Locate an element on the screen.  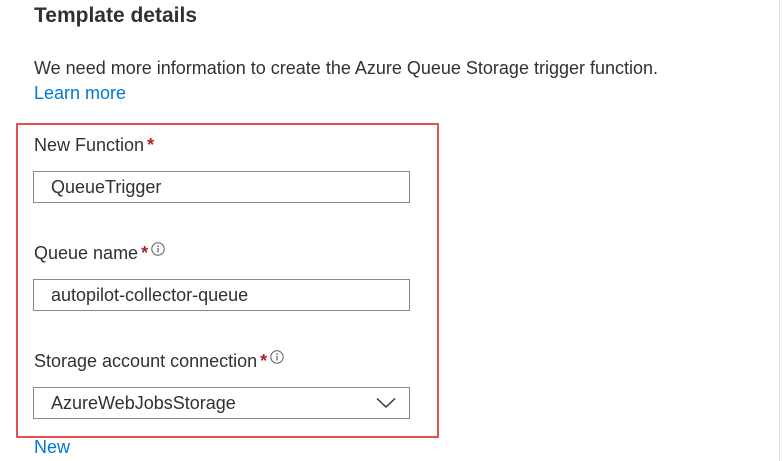
storage-connection-label-row: Storage account connection * is located at coordinates (159, 361).